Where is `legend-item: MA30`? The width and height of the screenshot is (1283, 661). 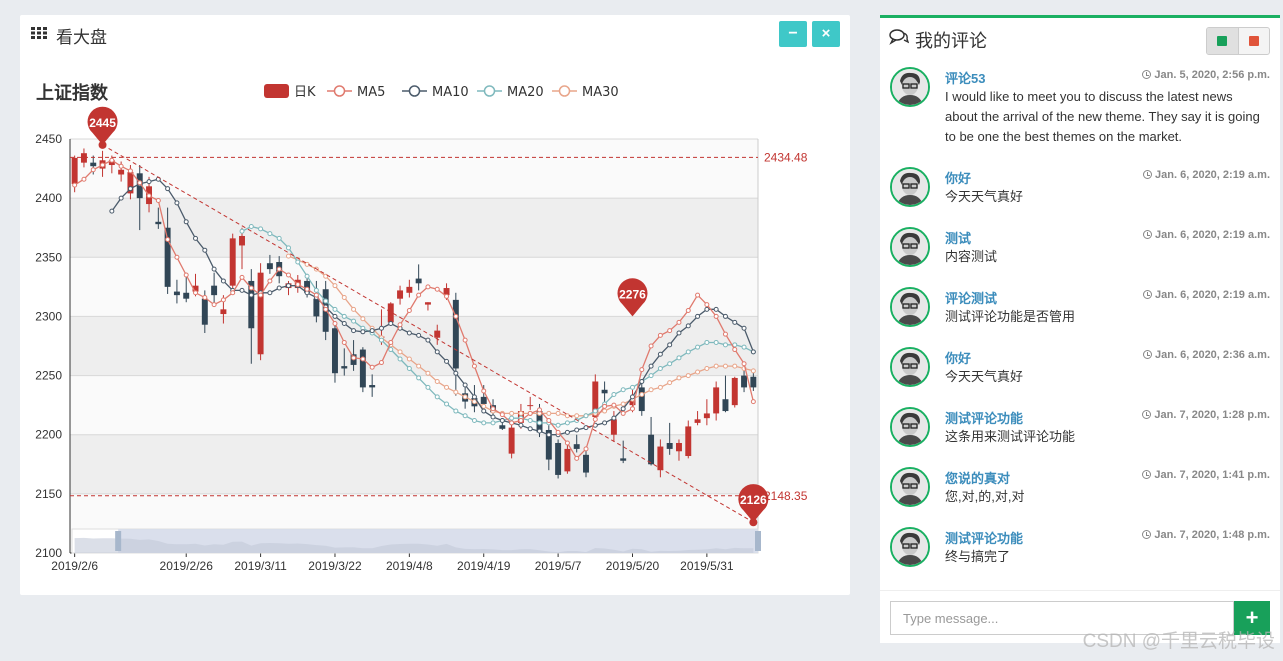 legend-item: MA30 is located at coordinates (585, 92).